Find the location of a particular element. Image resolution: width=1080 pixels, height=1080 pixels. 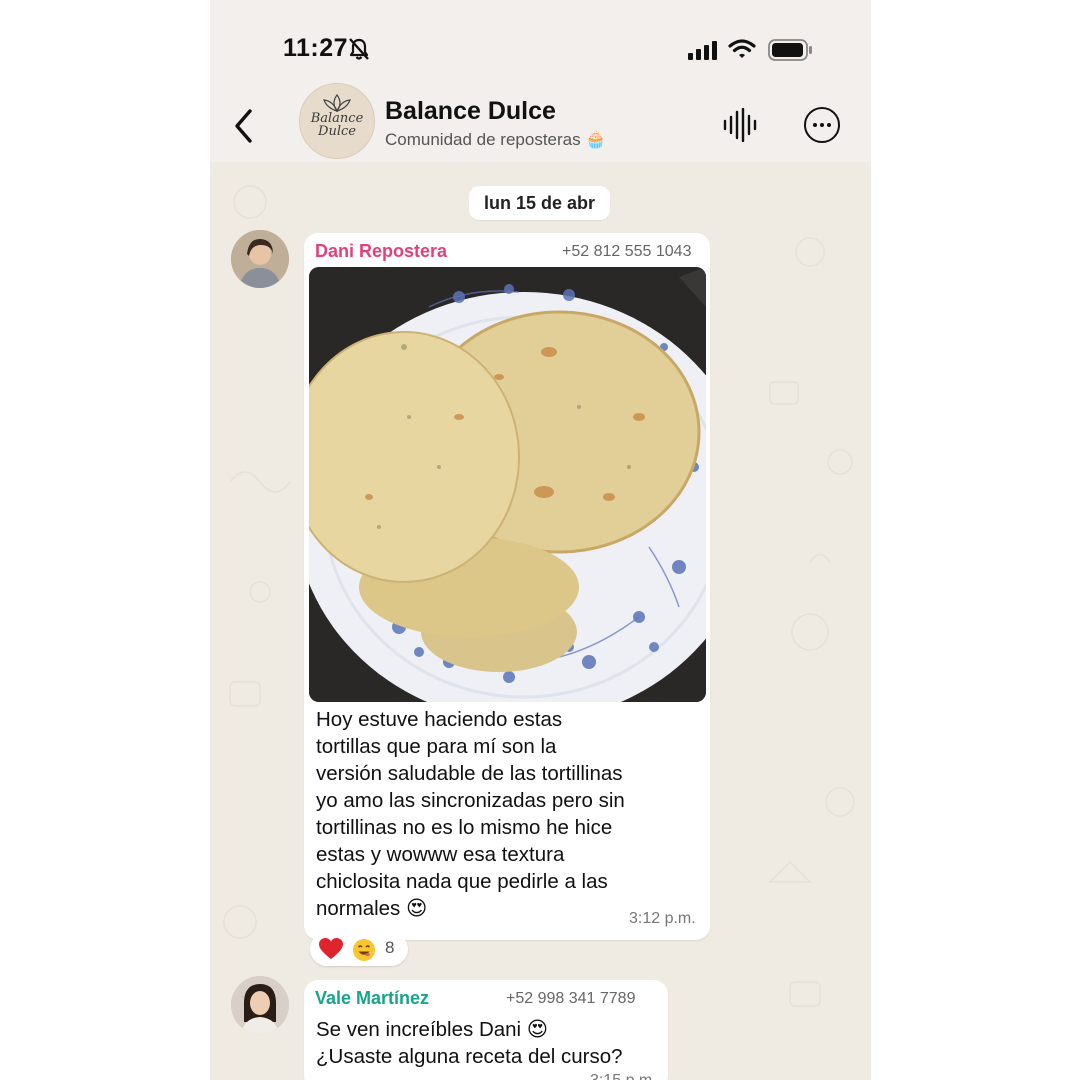

message-line: normales 😍 is located at coordinates (372, 908).